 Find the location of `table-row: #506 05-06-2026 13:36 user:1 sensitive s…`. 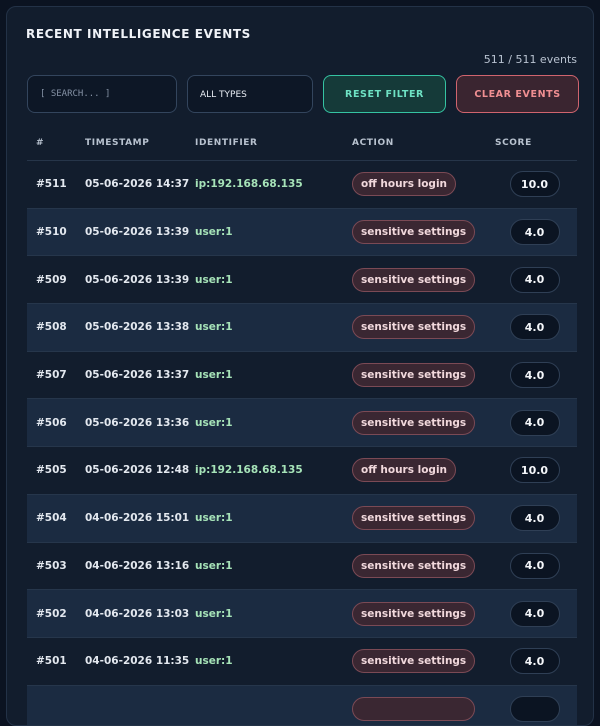

table-row: #506 05-06-2026 13:36 user:1 sensitive s… is located at coordinates (302, 423).